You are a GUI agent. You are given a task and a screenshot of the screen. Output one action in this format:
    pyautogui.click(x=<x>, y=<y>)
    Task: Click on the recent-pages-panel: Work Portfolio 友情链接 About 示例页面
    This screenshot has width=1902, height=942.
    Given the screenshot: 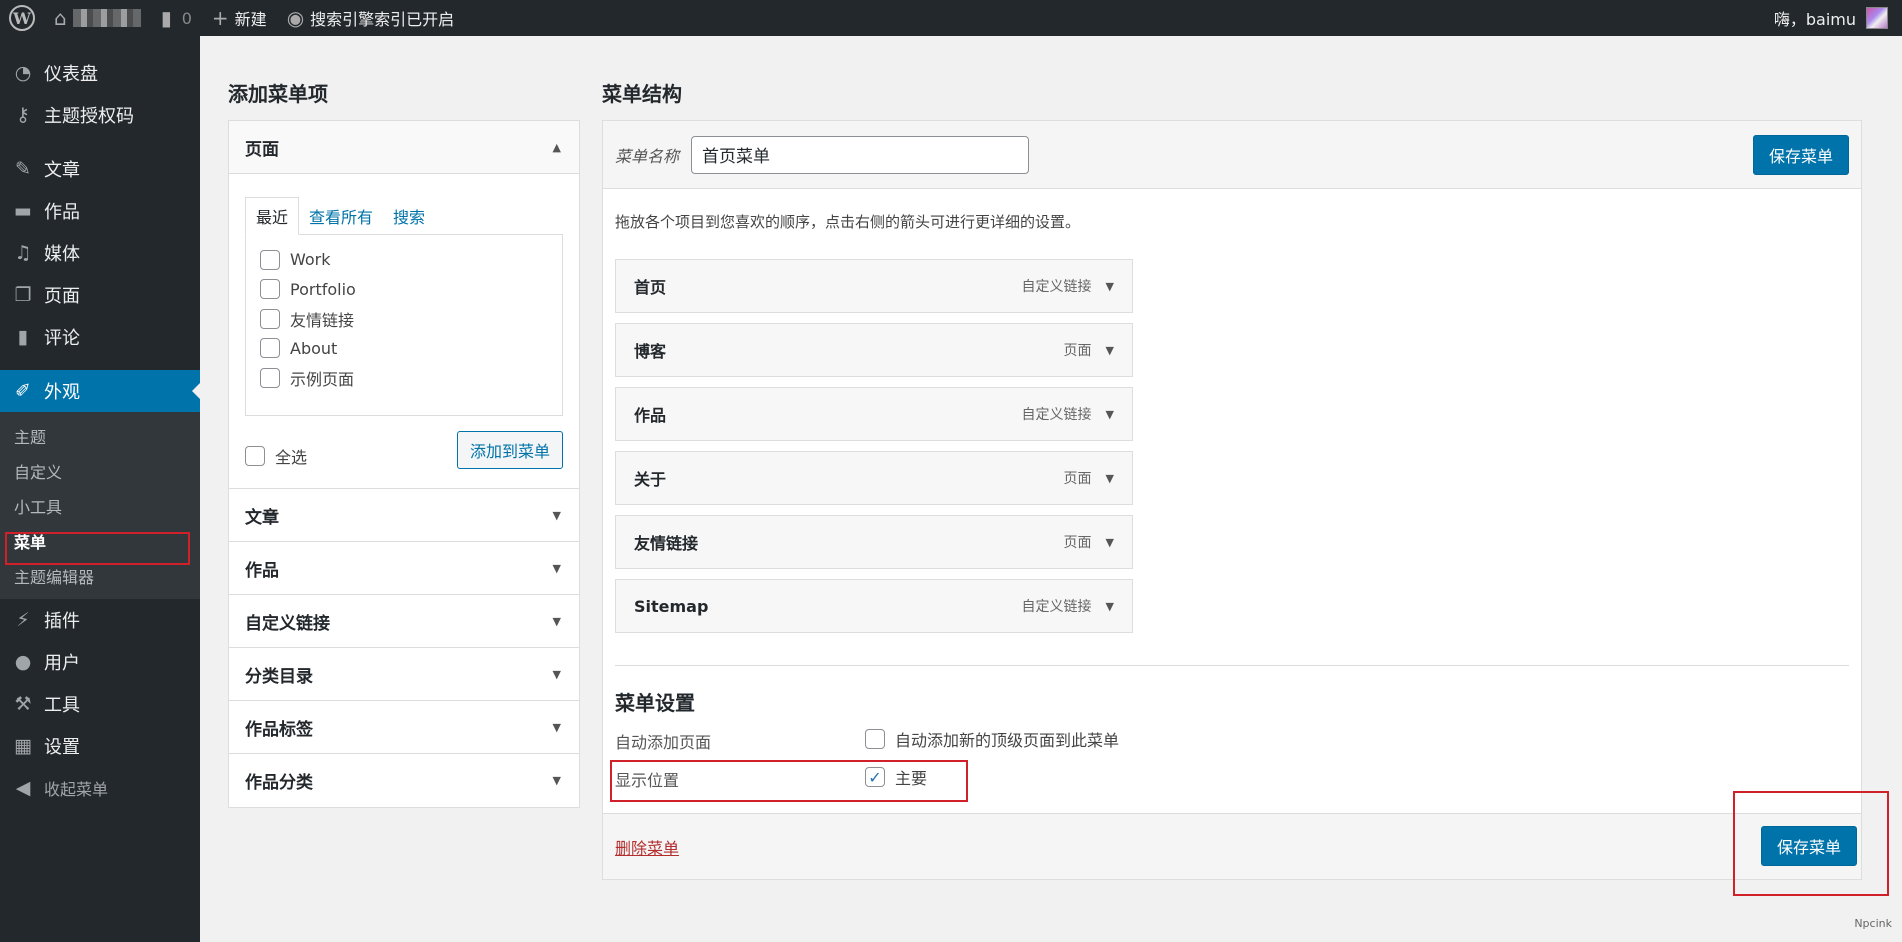 What is the action you would take?
    pyautogui.click(x=404, y=325)
    